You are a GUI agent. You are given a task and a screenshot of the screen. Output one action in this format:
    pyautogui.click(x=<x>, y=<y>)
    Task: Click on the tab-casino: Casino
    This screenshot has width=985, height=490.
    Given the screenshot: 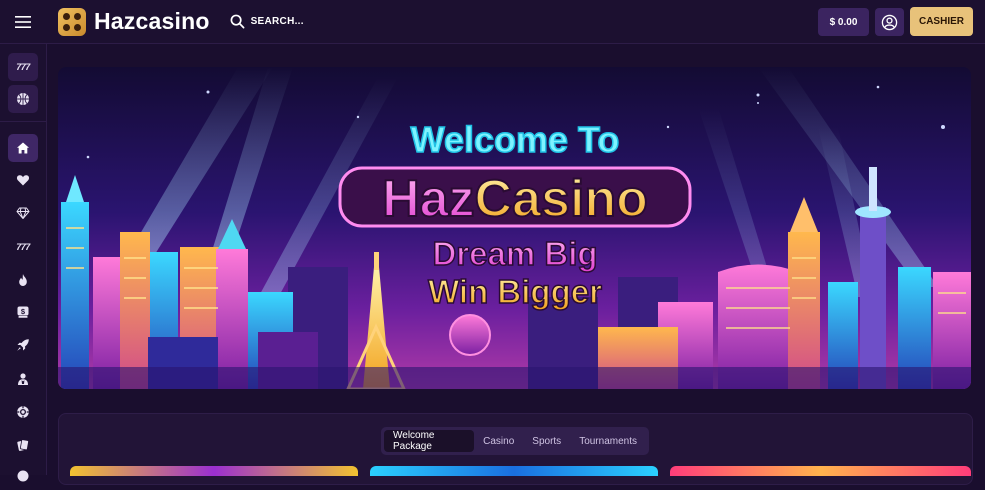 What is the action you would take?
    pyautogui.click(x=498, y=441)
    